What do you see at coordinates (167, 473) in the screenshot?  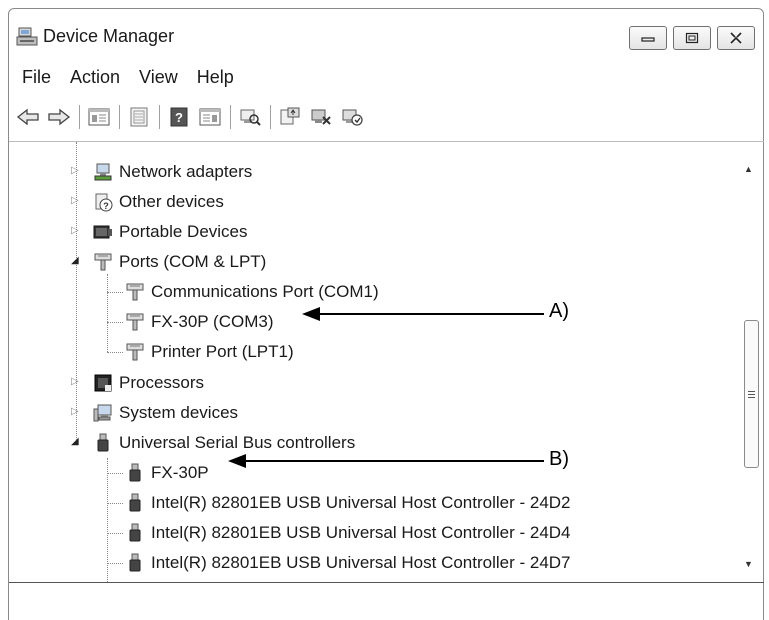 I see `tree-node-usb-fx30p: FX-30P` at bounding box center [167, 473].